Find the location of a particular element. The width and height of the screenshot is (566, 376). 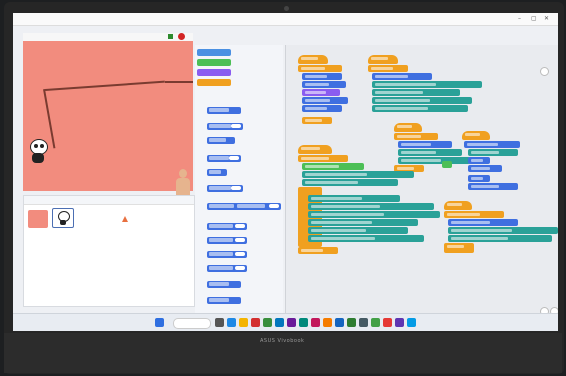

panda-sprite is located at coordinates (38, 151).